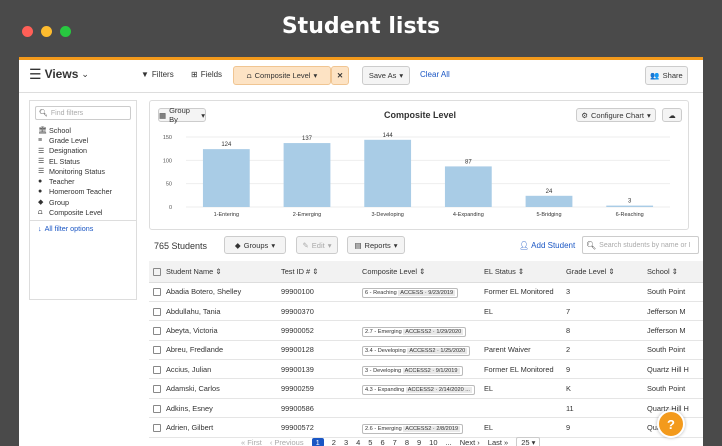 This screenshot has height=446, width=722. Describe the element at coordinates (83, 151) in the screenshot. I see `sidebar-item-designation: ☰ Designation` at that location.